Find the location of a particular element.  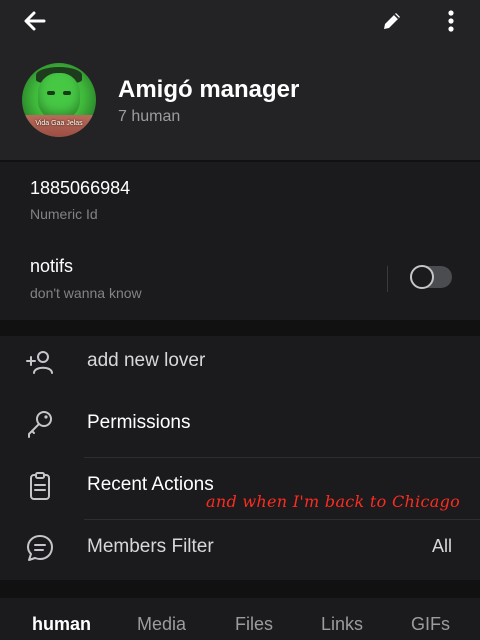

numeric-id-label: Numeric Id is located at coordinates (64, 214).